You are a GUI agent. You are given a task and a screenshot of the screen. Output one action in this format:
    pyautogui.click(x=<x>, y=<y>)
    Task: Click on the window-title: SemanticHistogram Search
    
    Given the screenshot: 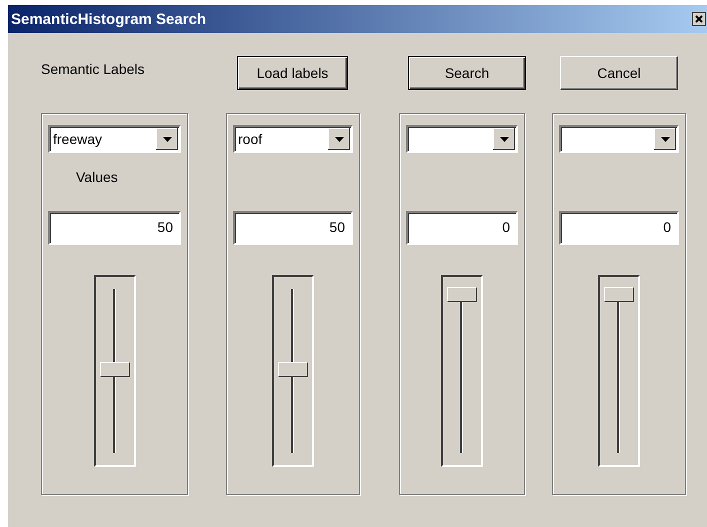 What is the action you would take?
    pyautogui.click(x=108, y=19)
    